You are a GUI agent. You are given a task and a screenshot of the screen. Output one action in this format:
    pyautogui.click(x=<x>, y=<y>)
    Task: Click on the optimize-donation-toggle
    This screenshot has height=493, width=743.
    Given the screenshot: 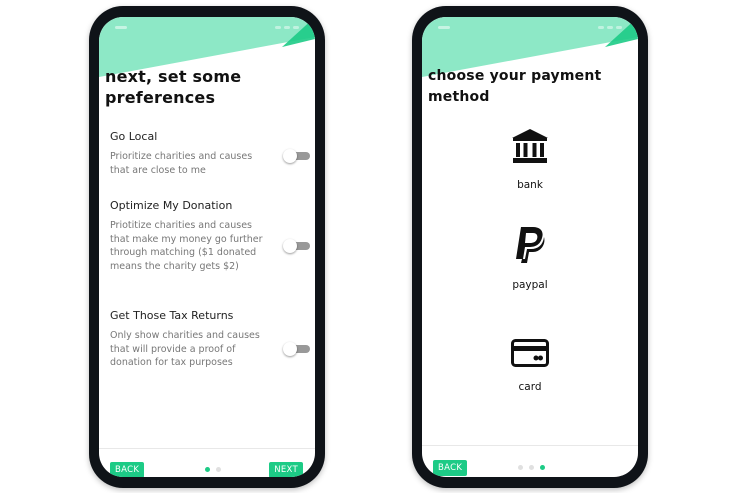 What is the action you would take?
    pyautogui.click(x=296, y=246)
    